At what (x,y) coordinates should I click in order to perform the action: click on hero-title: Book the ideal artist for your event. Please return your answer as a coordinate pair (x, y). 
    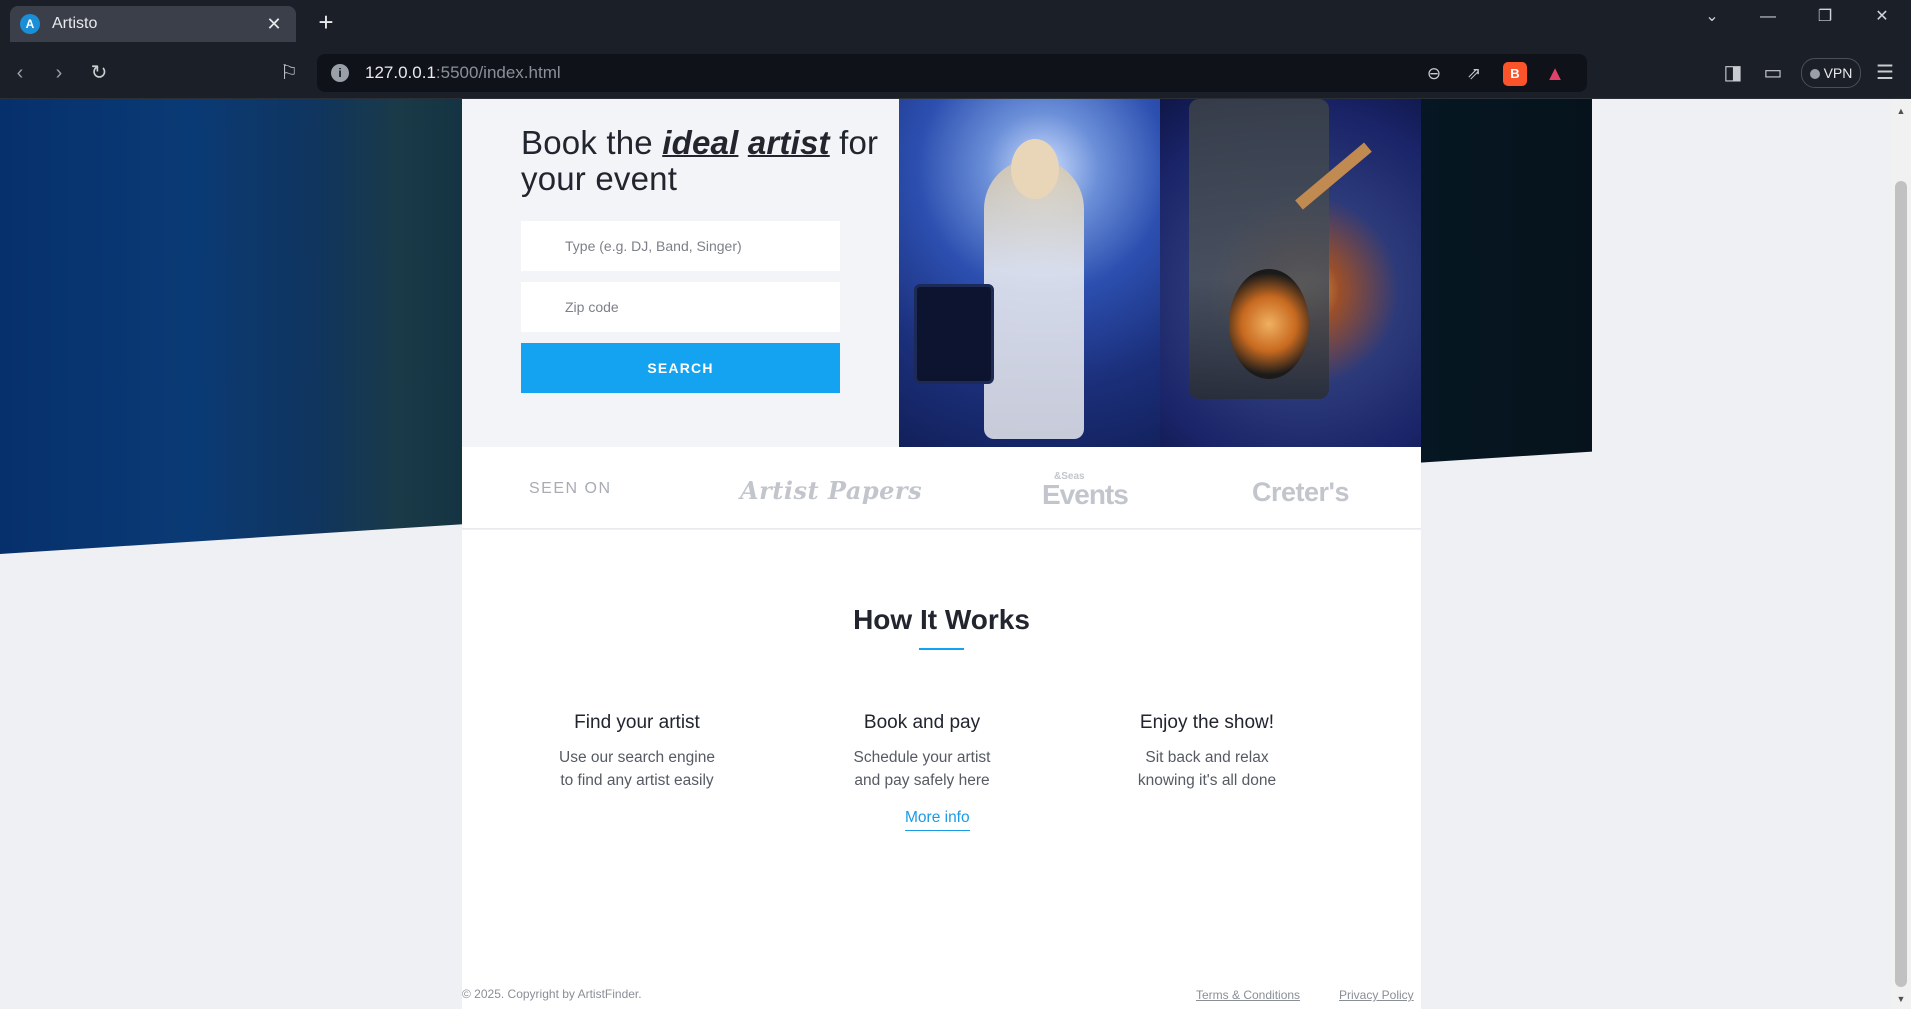
    Looking at the image, I should click on (700, 160).